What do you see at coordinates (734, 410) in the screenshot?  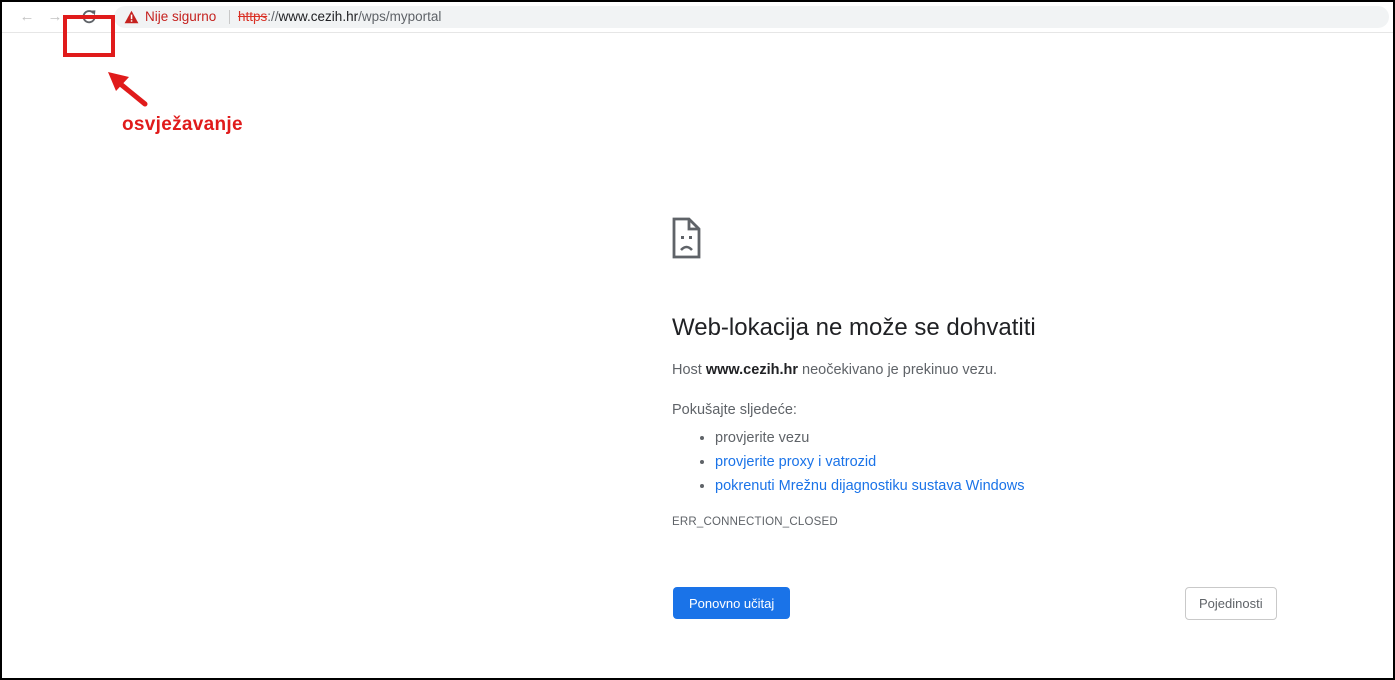 I see `suggestions-heading: Pokušajte sljedeće:` at bounding box center [734, 410].